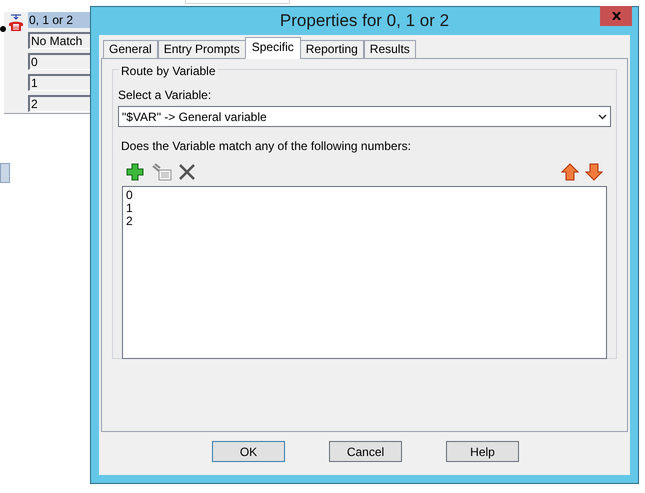 This screenshot has width=645, height=493. What do you see at coordinates (266, 146) in the screenshot?
I see `field-label: Does the Variable match any of the following numbers:` at bounding box center [266, 146].